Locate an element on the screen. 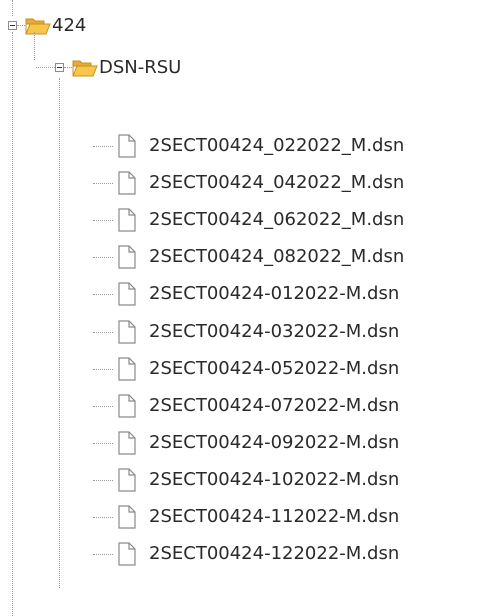 The image size is (490, 616). tree-node-file: 2SECT00424_022022_M.dsn is located at coordinates (245, 146).